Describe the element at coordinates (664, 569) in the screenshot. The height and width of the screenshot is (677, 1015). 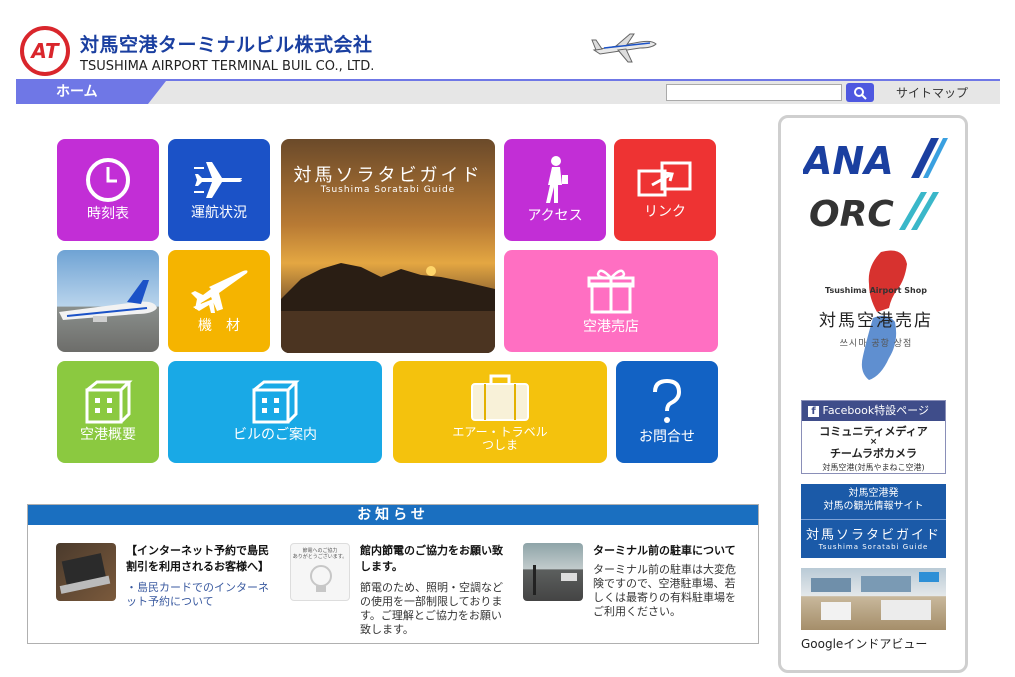
I see `news-item-3-body-line-1: ターミナル前の駐車は大変危` at that location.